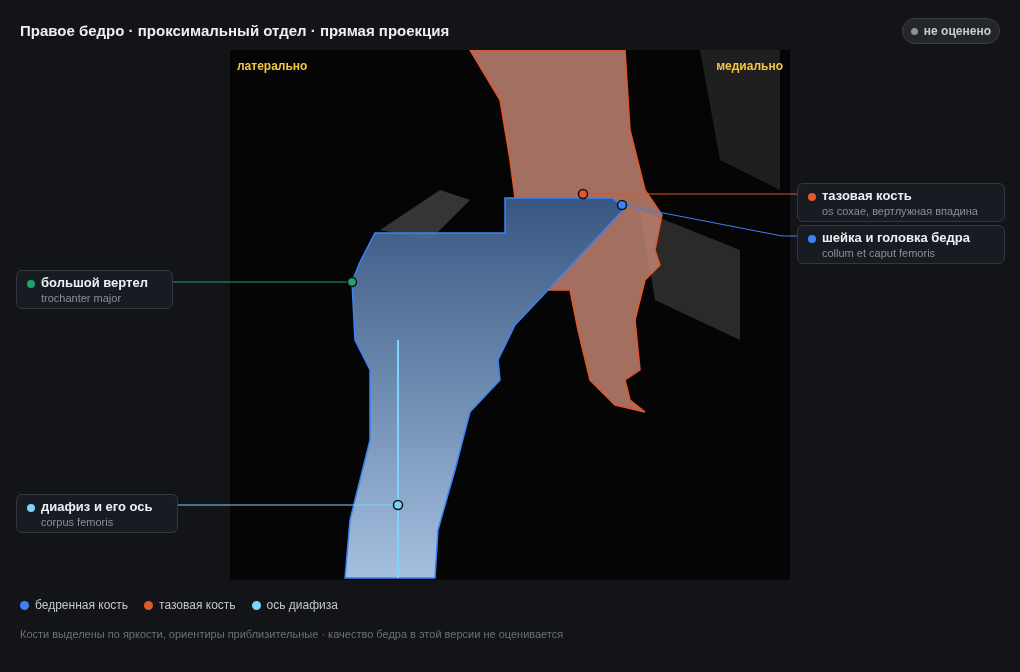 The image size is (1020, 672). What do you see at coordinates (292, 634) in the screenshot?
I see `footnote: Кости выделены по яркости, ориентиры приблизительные · качество бедра в этой версии не оценивается` at bounding box center [292, 634].